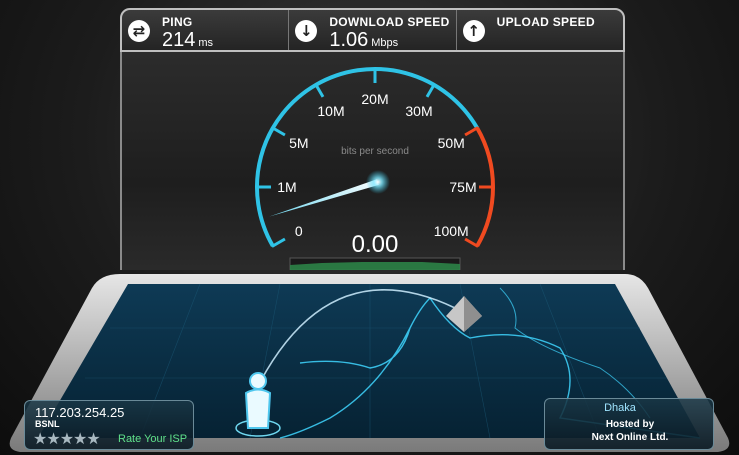  What do you see at coordinates (418, 111) in the screenshot?
I see `gauge-tick-label: 30M` at bounding box center [418, 111].